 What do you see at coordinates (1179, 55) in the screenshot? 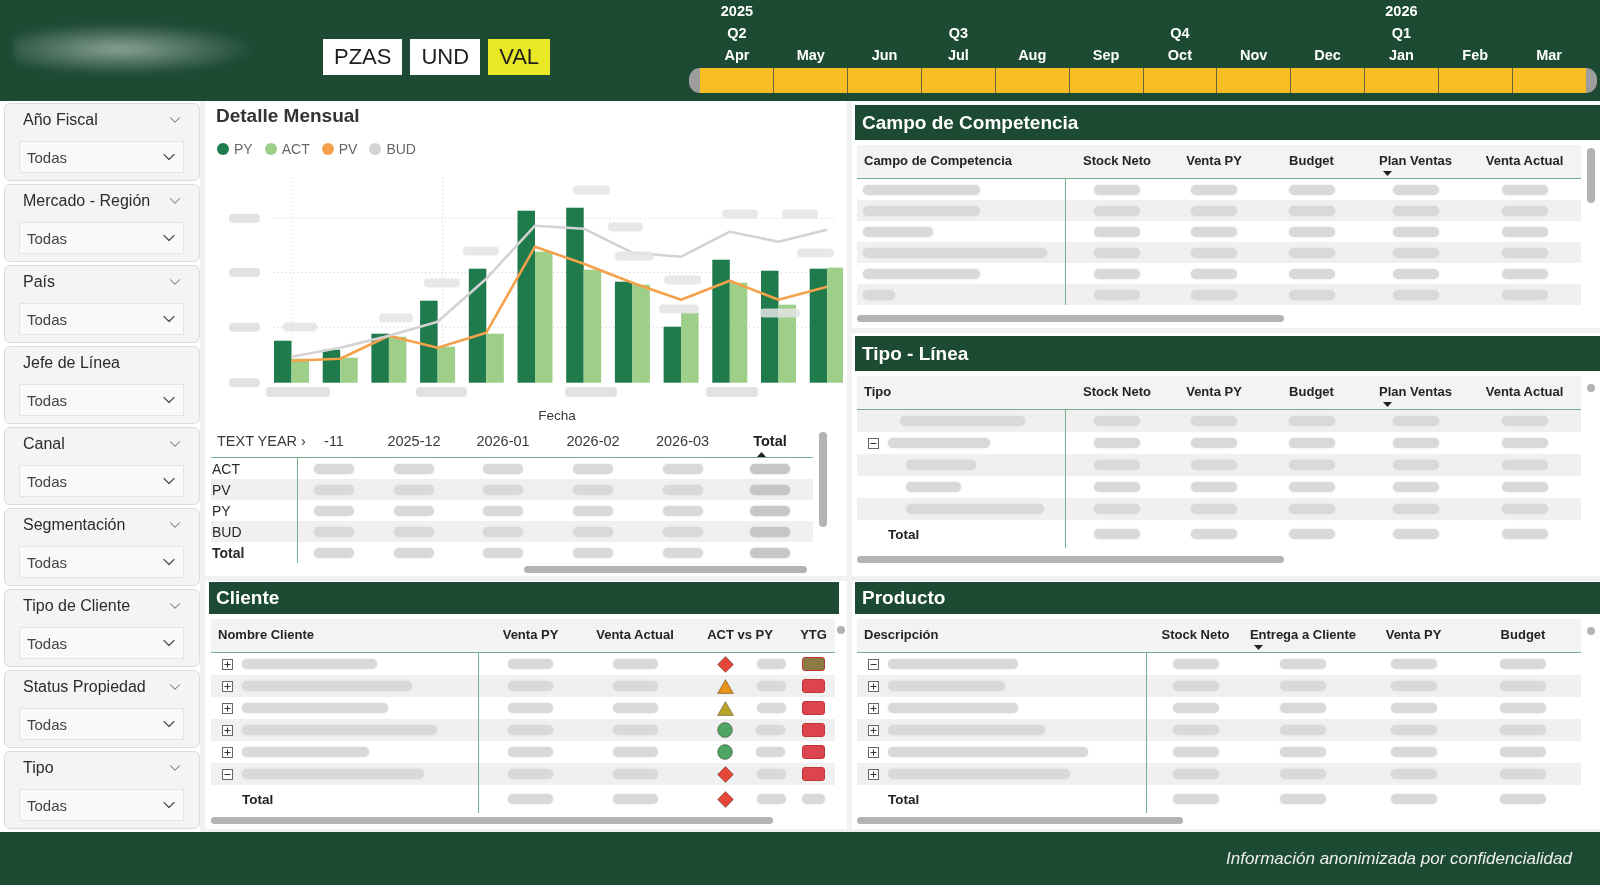
I see `month-label: Oct` at bounding box center [1179, 55].